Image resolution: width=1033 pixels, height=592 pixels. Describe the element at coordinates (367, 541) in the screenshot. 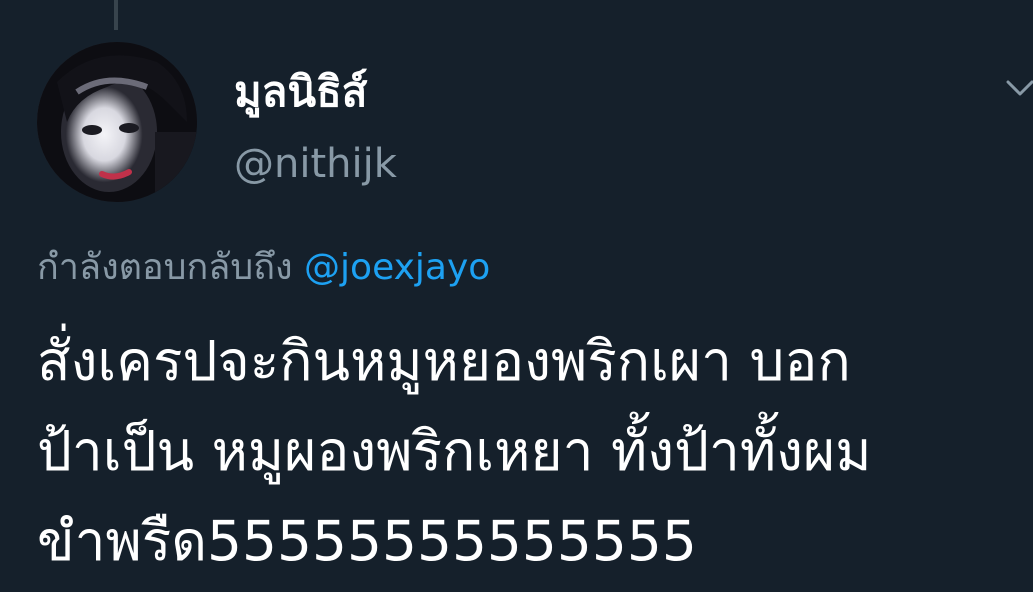

I see `tweet-text-line: ขำพรืด55555555555555` at that location.